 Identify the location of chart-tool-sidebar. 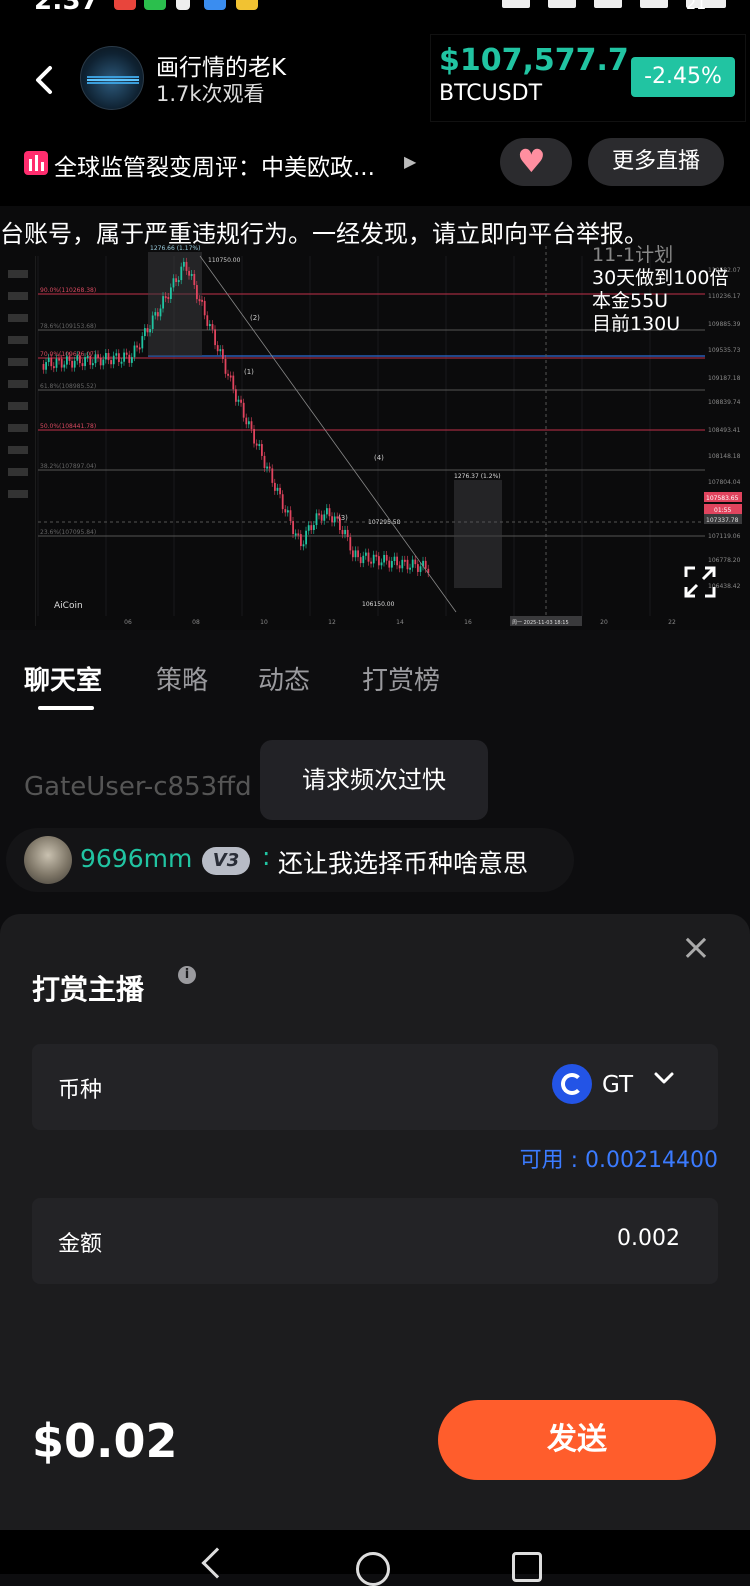
(18, 441).